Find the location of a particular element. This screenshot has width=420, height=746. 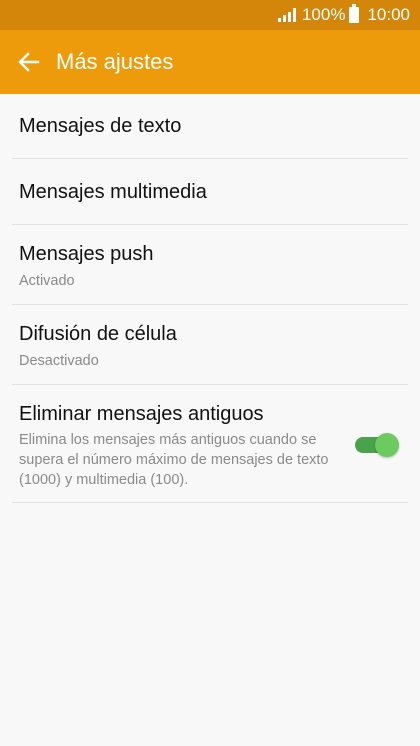

setting-title: Mensajes push is located at coordinates (86, 253).